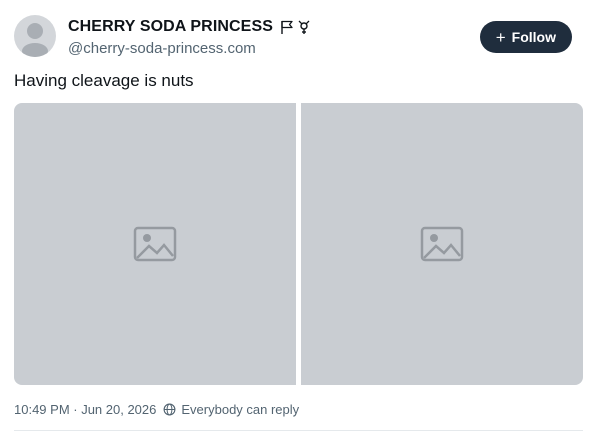 The height and width of the screenshot is (439, 590). Describe the element at coordinates (169, 409) in the screenshot. I see `globe-icon` at that location.